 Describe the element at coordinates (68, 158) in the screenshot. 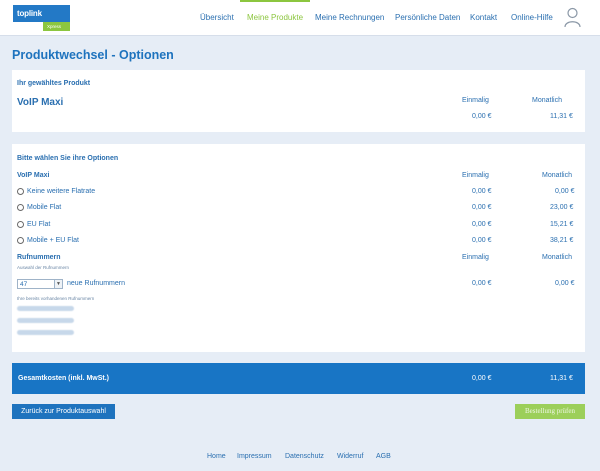

I see `options-section-label: Bitte wählen Sie ihre Optionen` at that location.